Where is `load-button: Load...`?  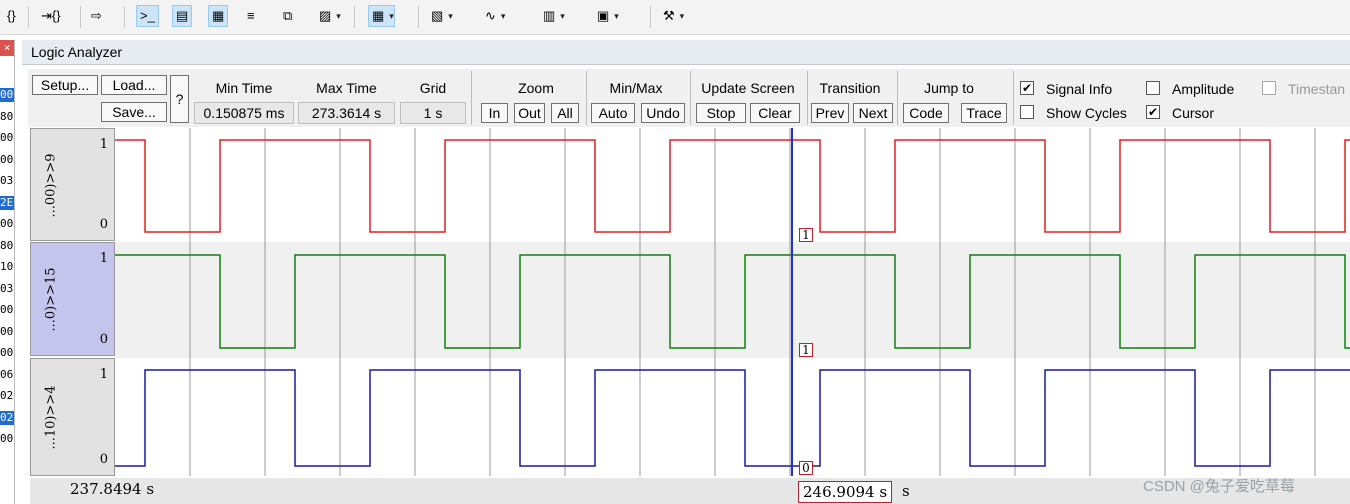 load-button: Load... is located at coordinates (134, 85).